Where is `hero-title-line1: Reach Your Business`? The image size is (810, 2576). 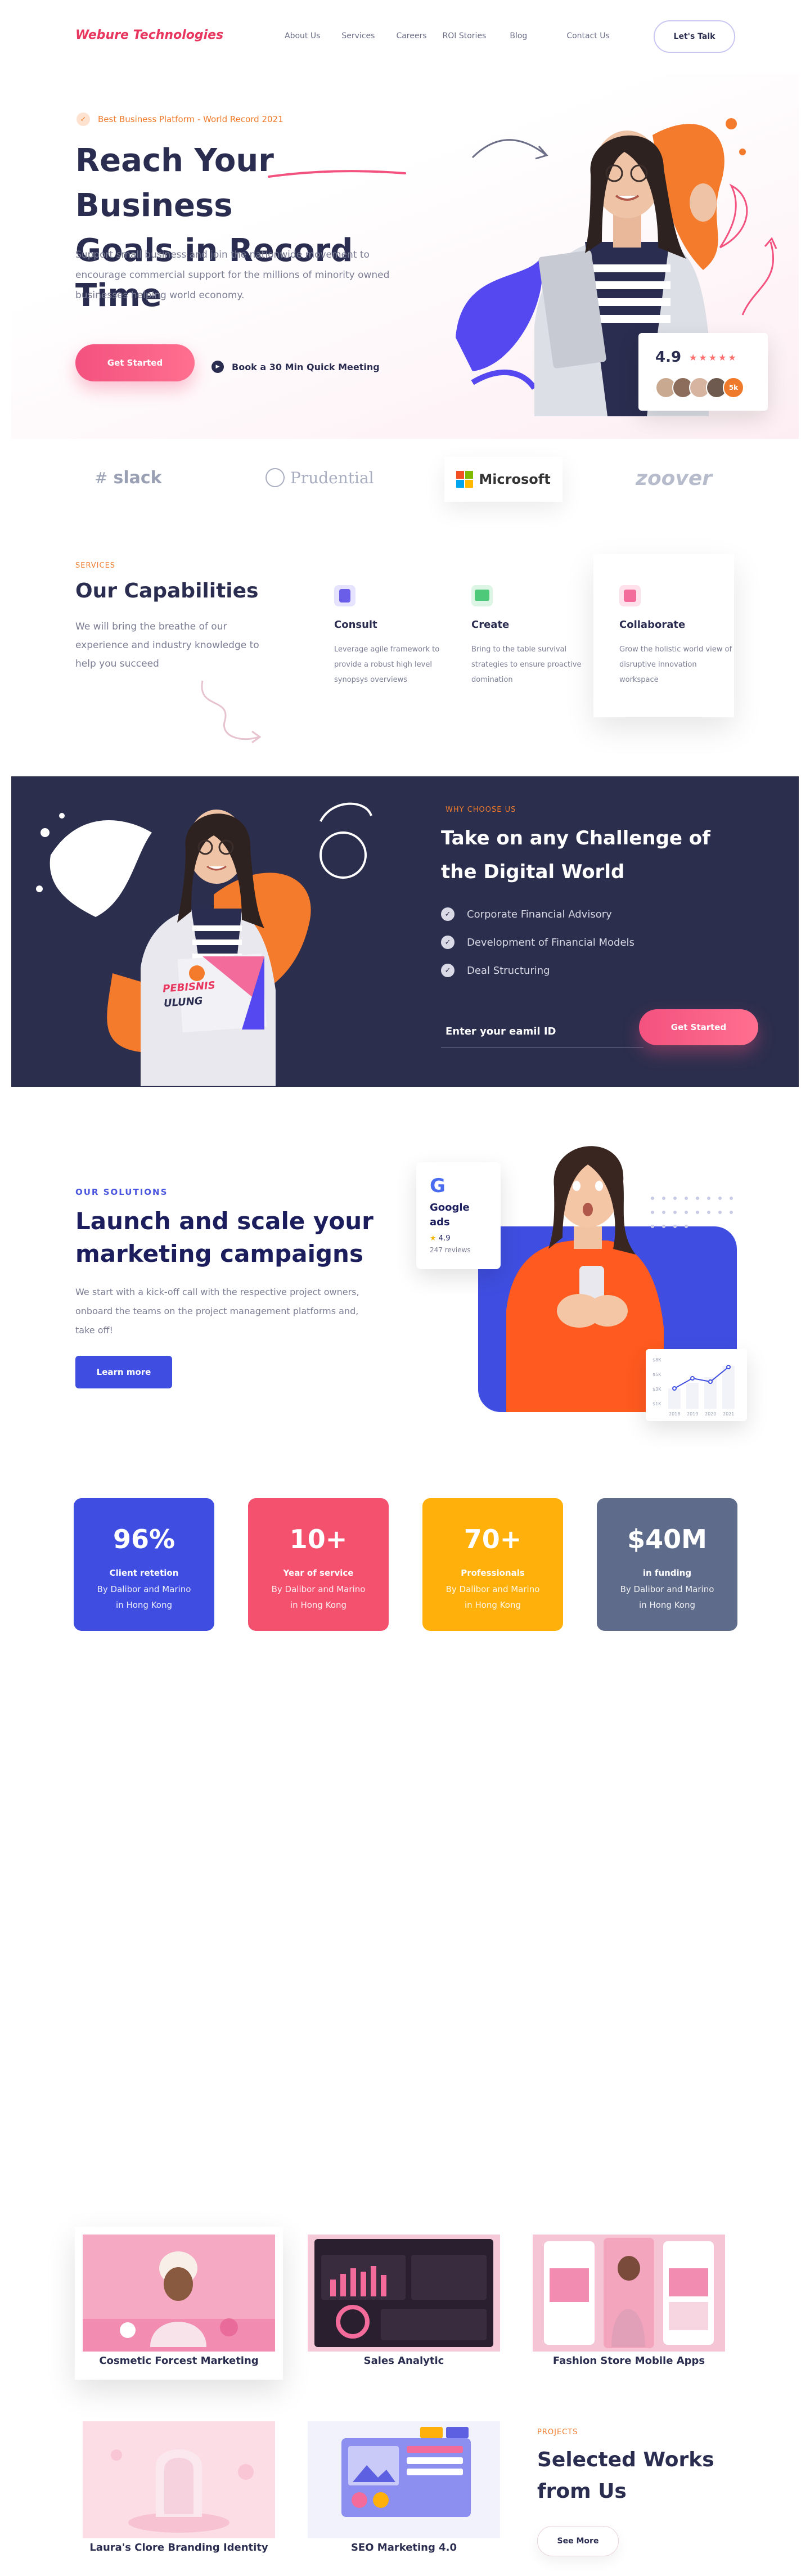 hero-title-line1: Reach Your Business is located at coordinates (174, 183).